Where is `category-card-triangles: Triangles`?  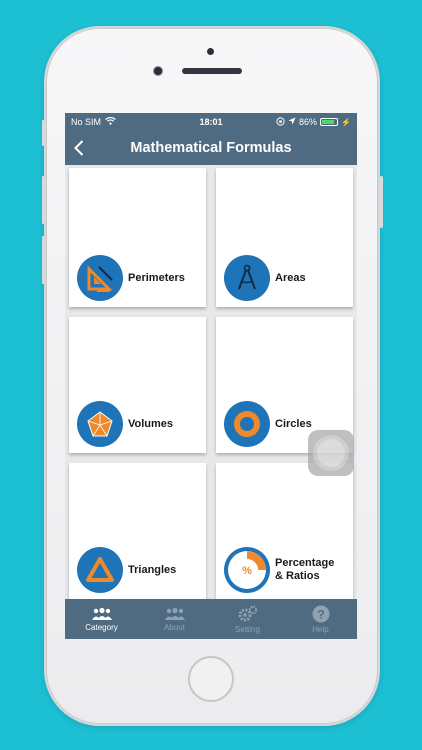 category-card-triangles: Triangles is located at coordinates (137, 531).